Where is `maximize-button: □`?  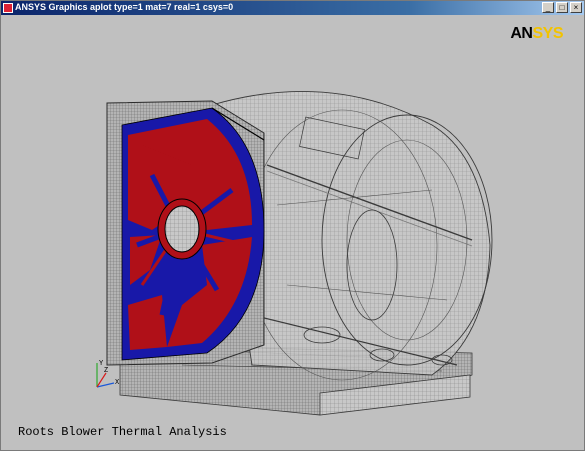
maximize-button: □ is located at coordinates (562, 7).